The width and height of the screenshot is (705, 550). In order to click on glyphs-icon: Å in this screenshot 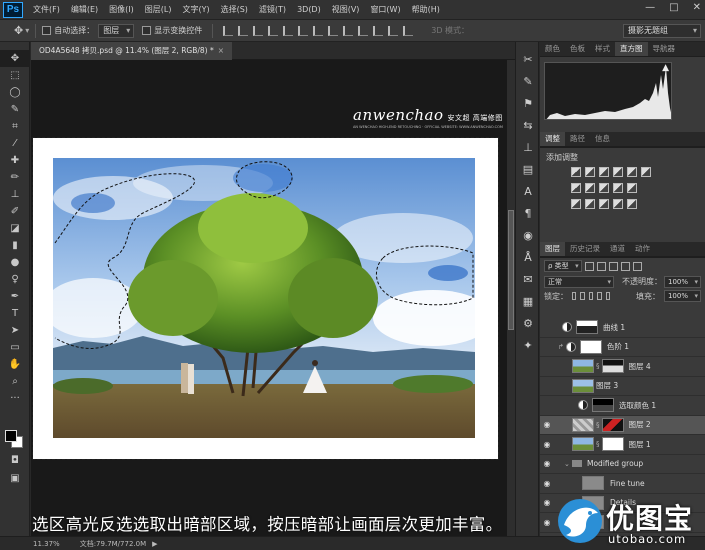, I will do `click(528, 257)`.